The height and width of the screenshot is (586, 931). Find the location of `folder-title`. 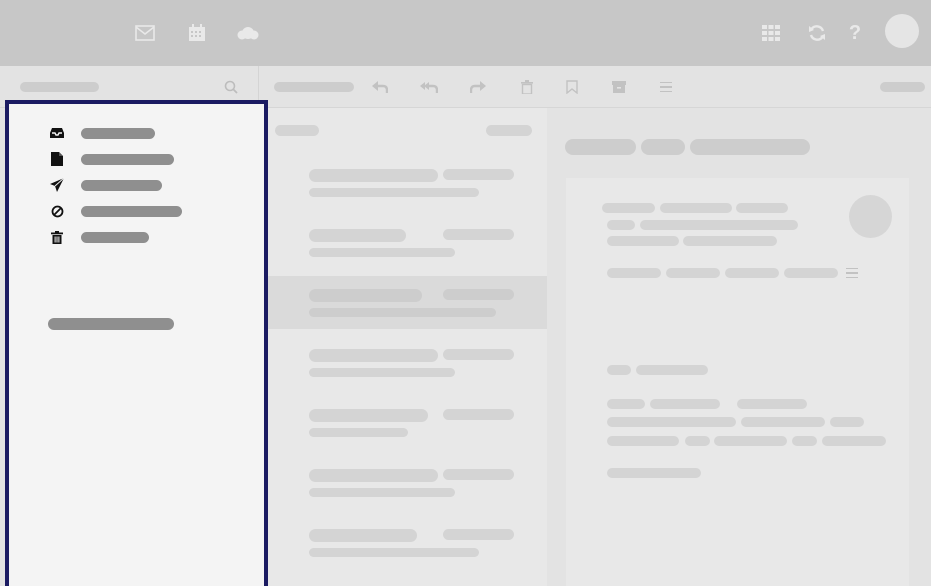

folder-title is located at coordinates (314, 87).